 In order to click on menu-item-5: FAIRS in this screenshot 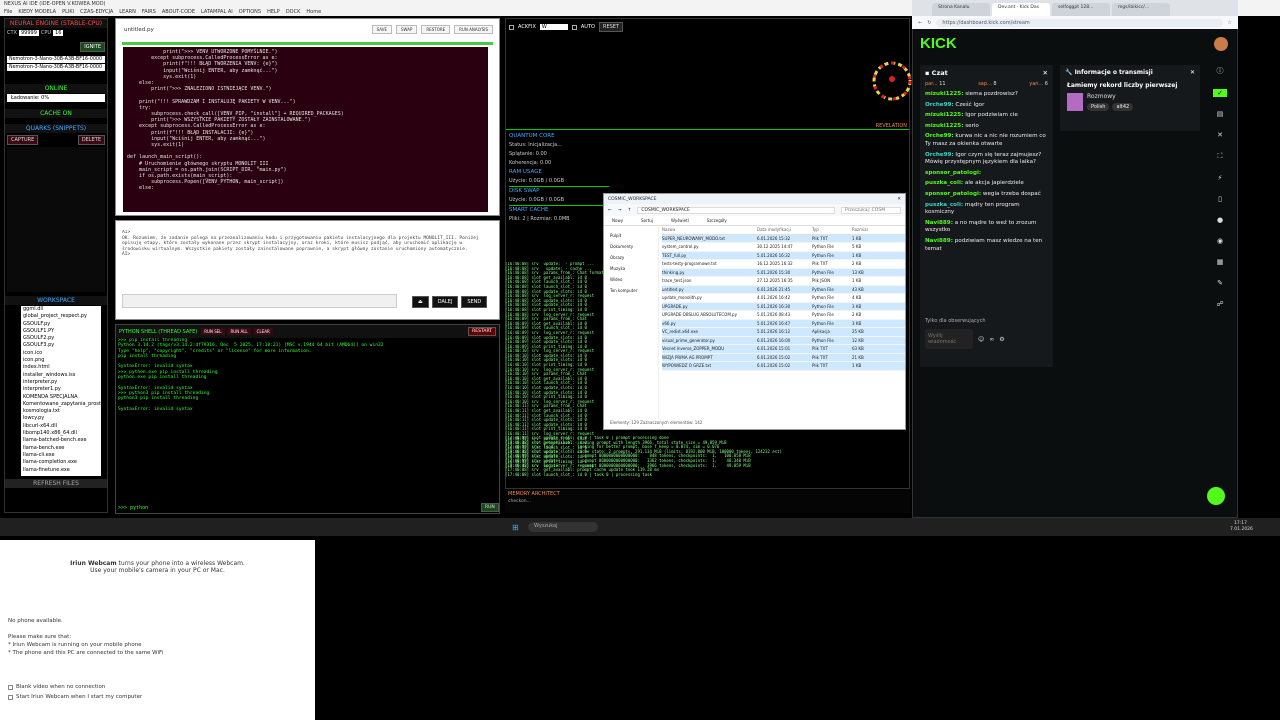, I will do `click(149, 12)`.